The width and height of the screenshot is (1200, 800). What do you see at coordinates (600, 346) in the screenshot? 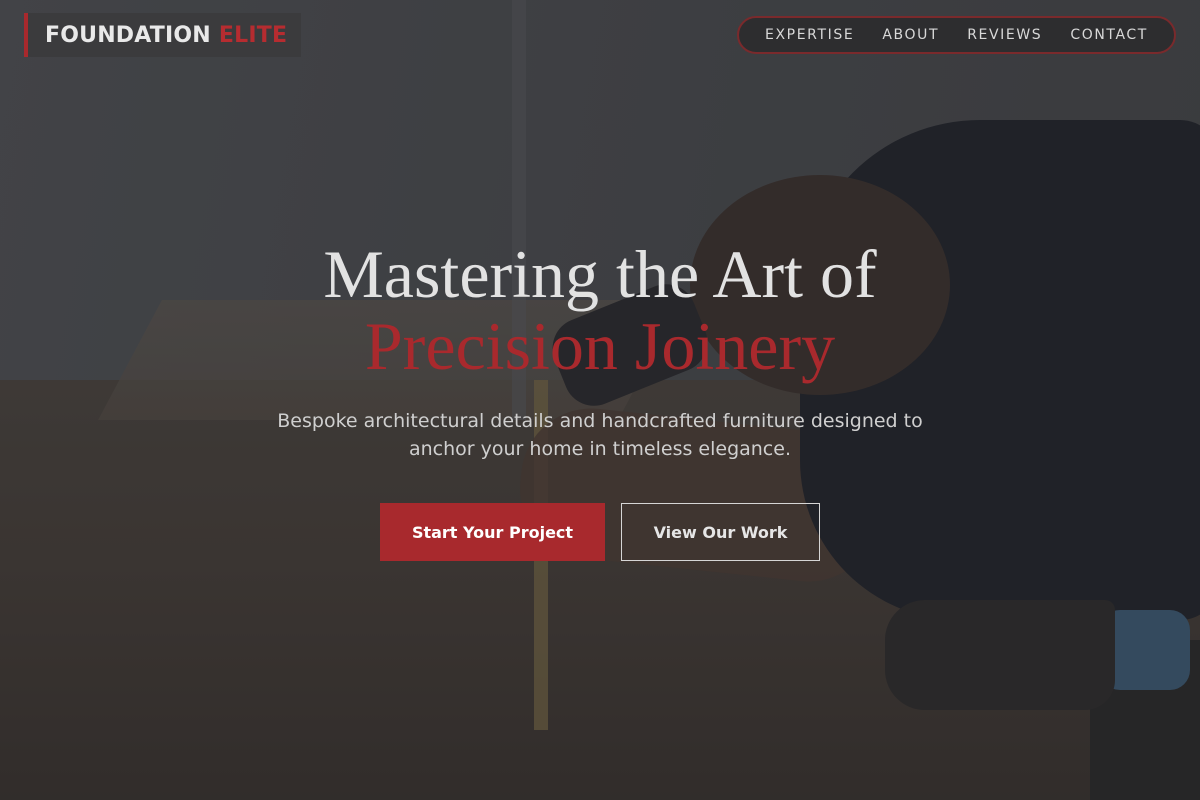
I see `hero-headline-line2: Precision Joinery` at bounding box center [600, 346].